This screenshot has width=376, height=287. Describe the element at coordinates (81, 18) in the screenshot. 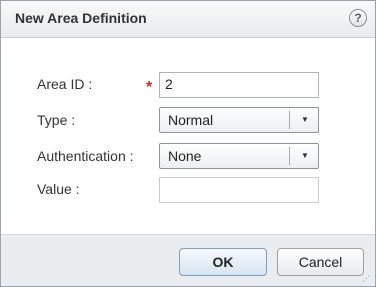

I see `dialog-title: New Area Definition` at that location.